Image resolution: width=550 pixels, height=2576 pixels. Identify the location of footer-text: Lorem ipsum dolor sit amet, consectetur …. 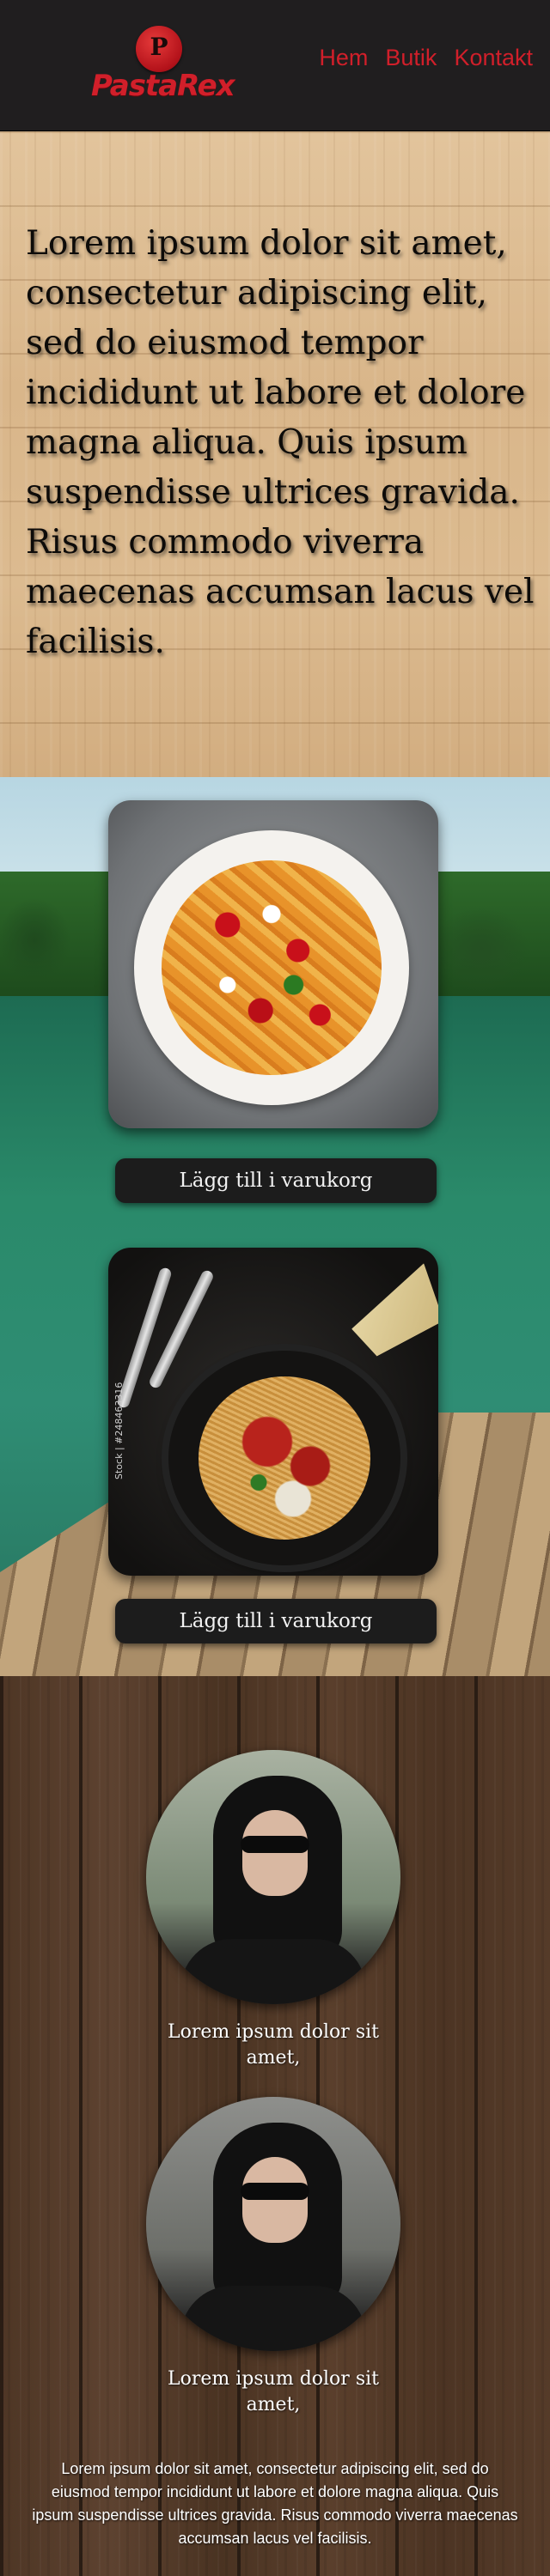
(275, 2503).